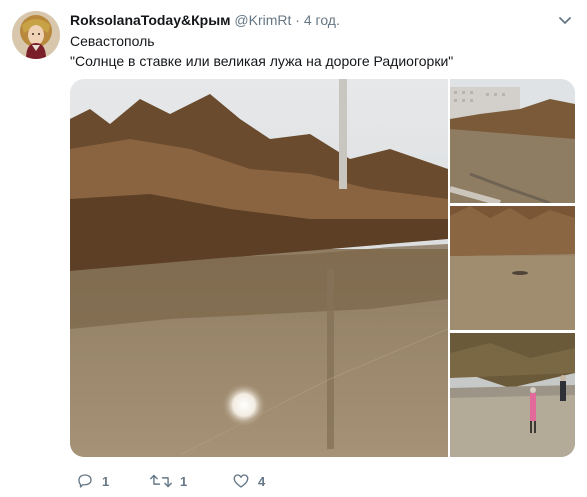  I want to click on avatar, so click(36, 35).